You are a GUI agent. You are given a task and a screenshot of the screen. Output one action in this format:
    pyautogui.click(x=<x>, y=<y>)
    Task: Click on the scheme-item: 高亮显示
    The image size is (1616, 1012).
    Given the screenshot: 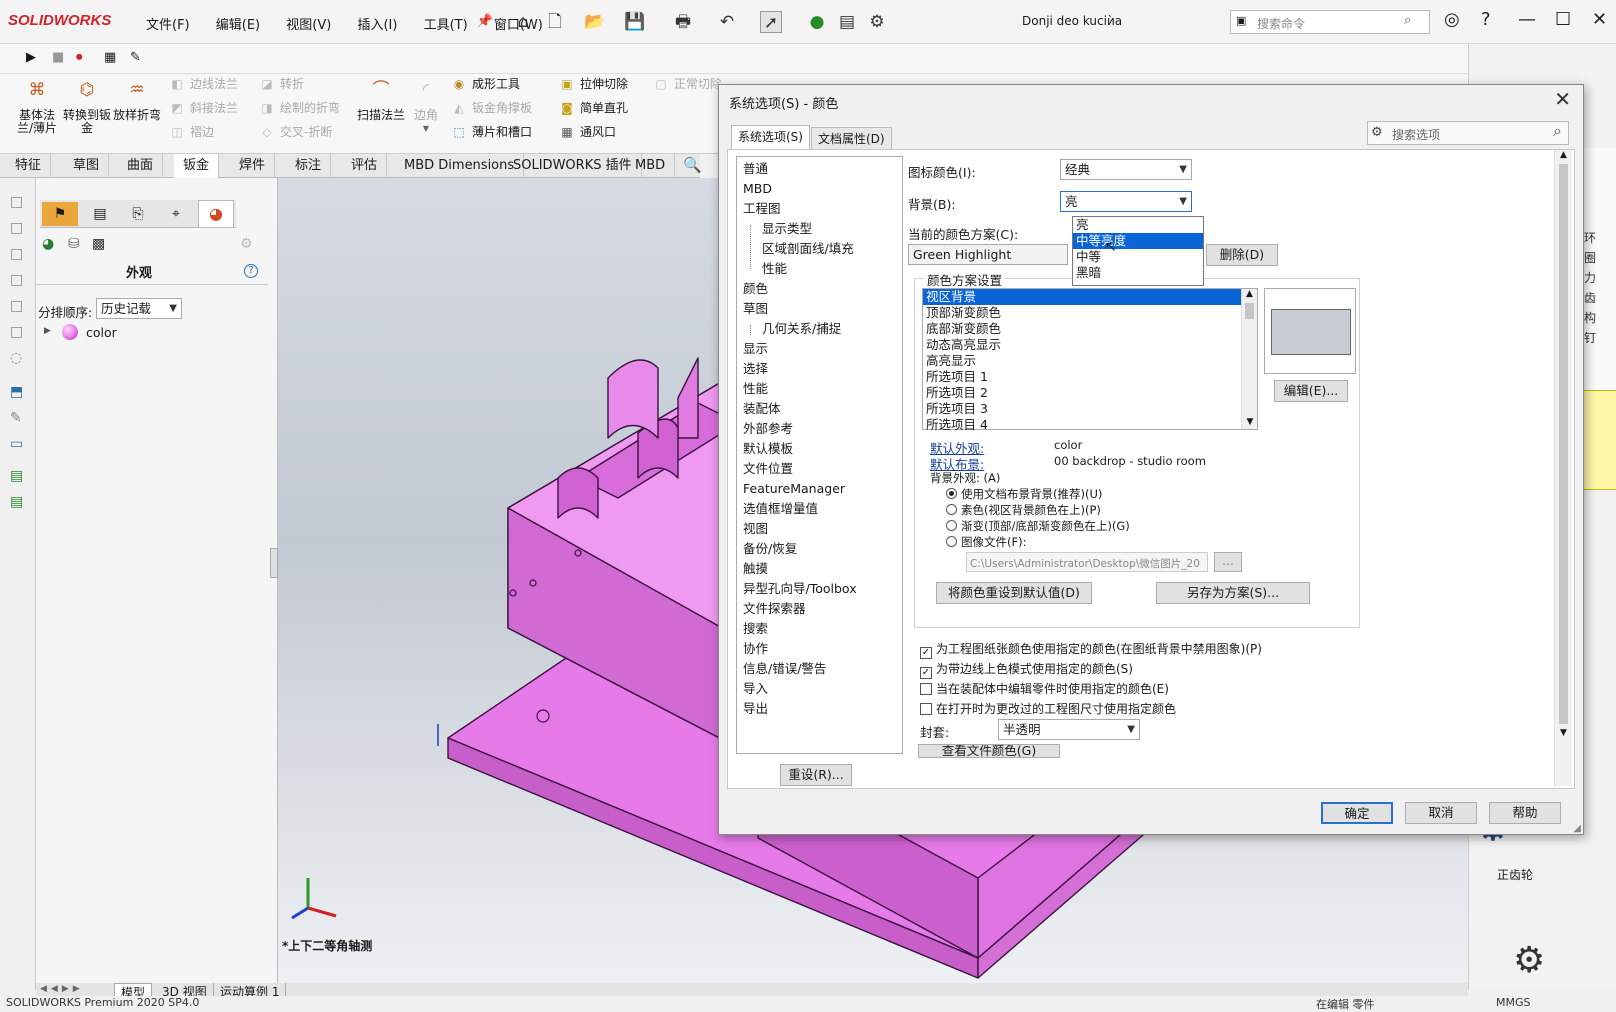 What is the action you would take?
    pyautogui.click(x=1090, y=361)
    